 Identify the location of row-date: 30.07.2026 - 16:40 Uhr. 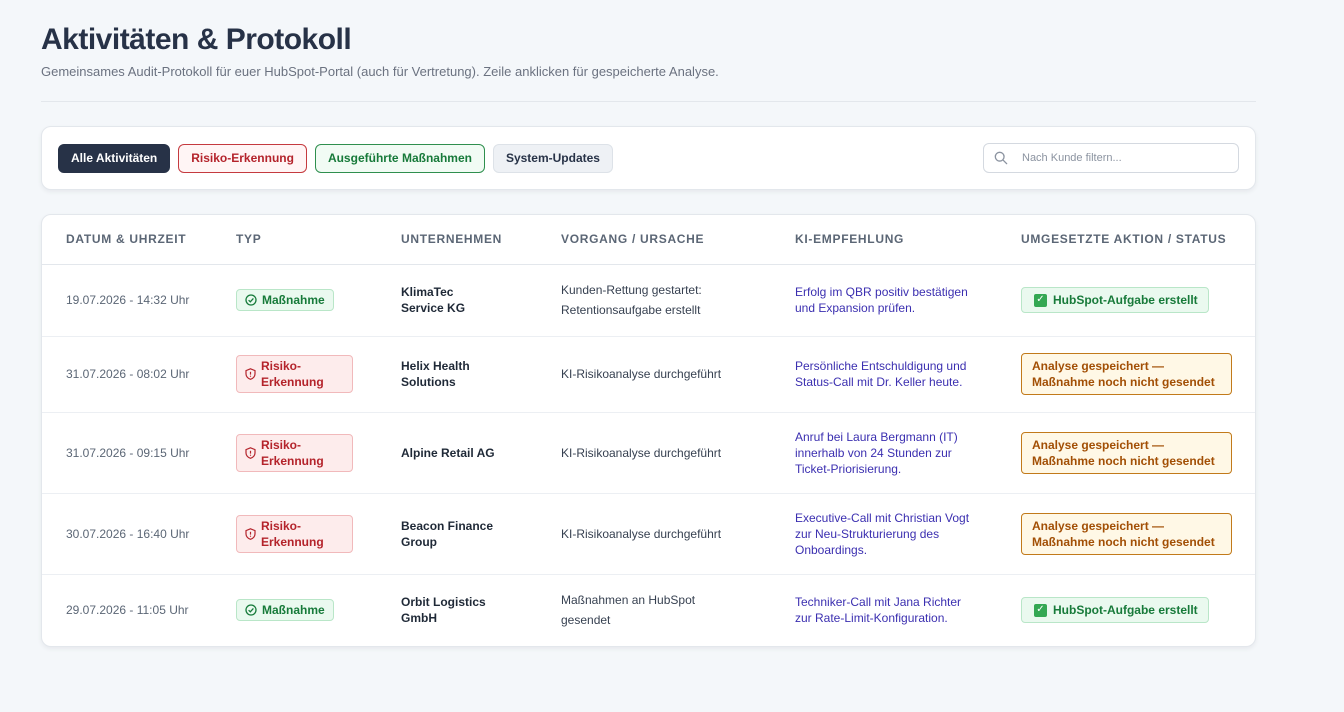
(127, 534).